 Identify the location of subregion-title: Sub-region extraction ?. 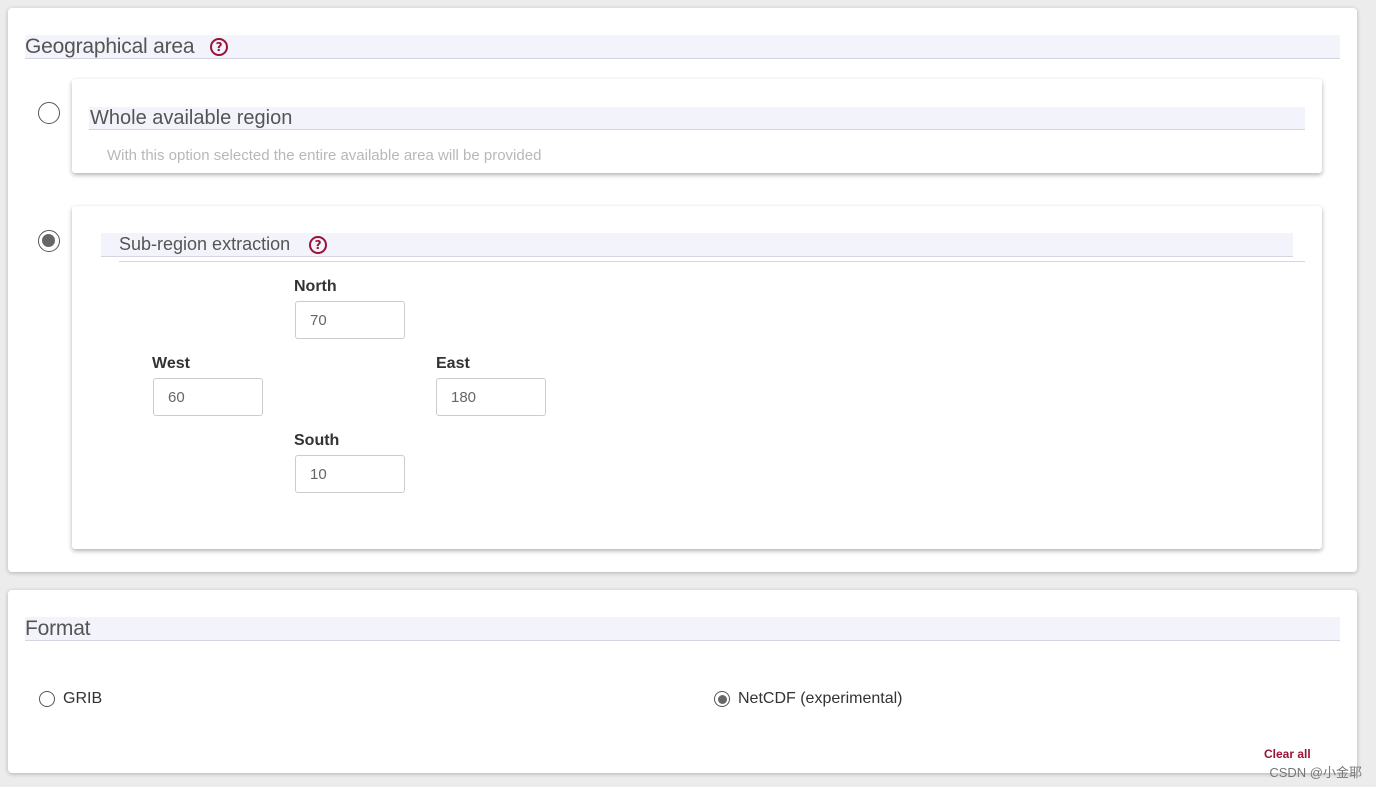
(223, 244).